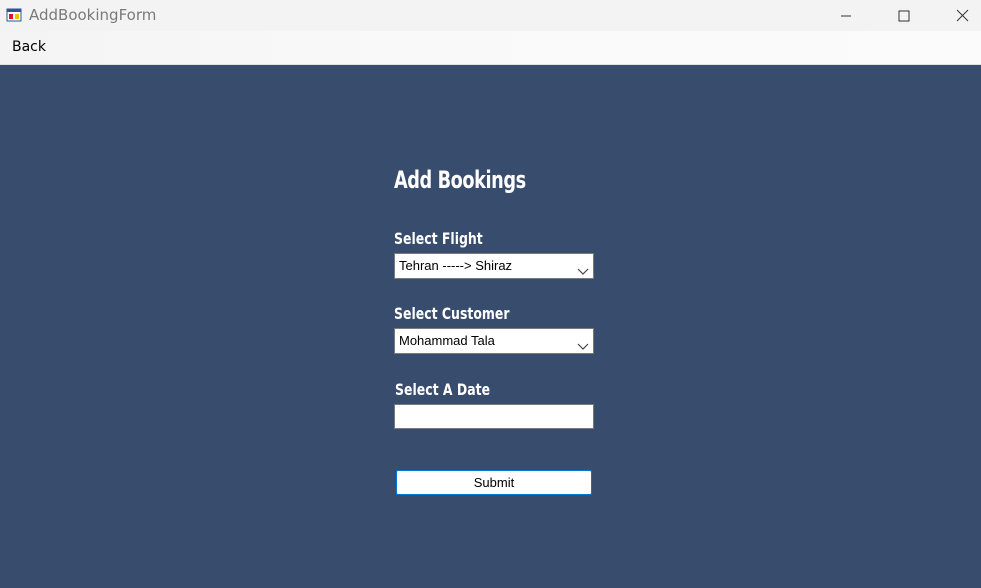  I want to click on minimize-button, so click(846, 15).